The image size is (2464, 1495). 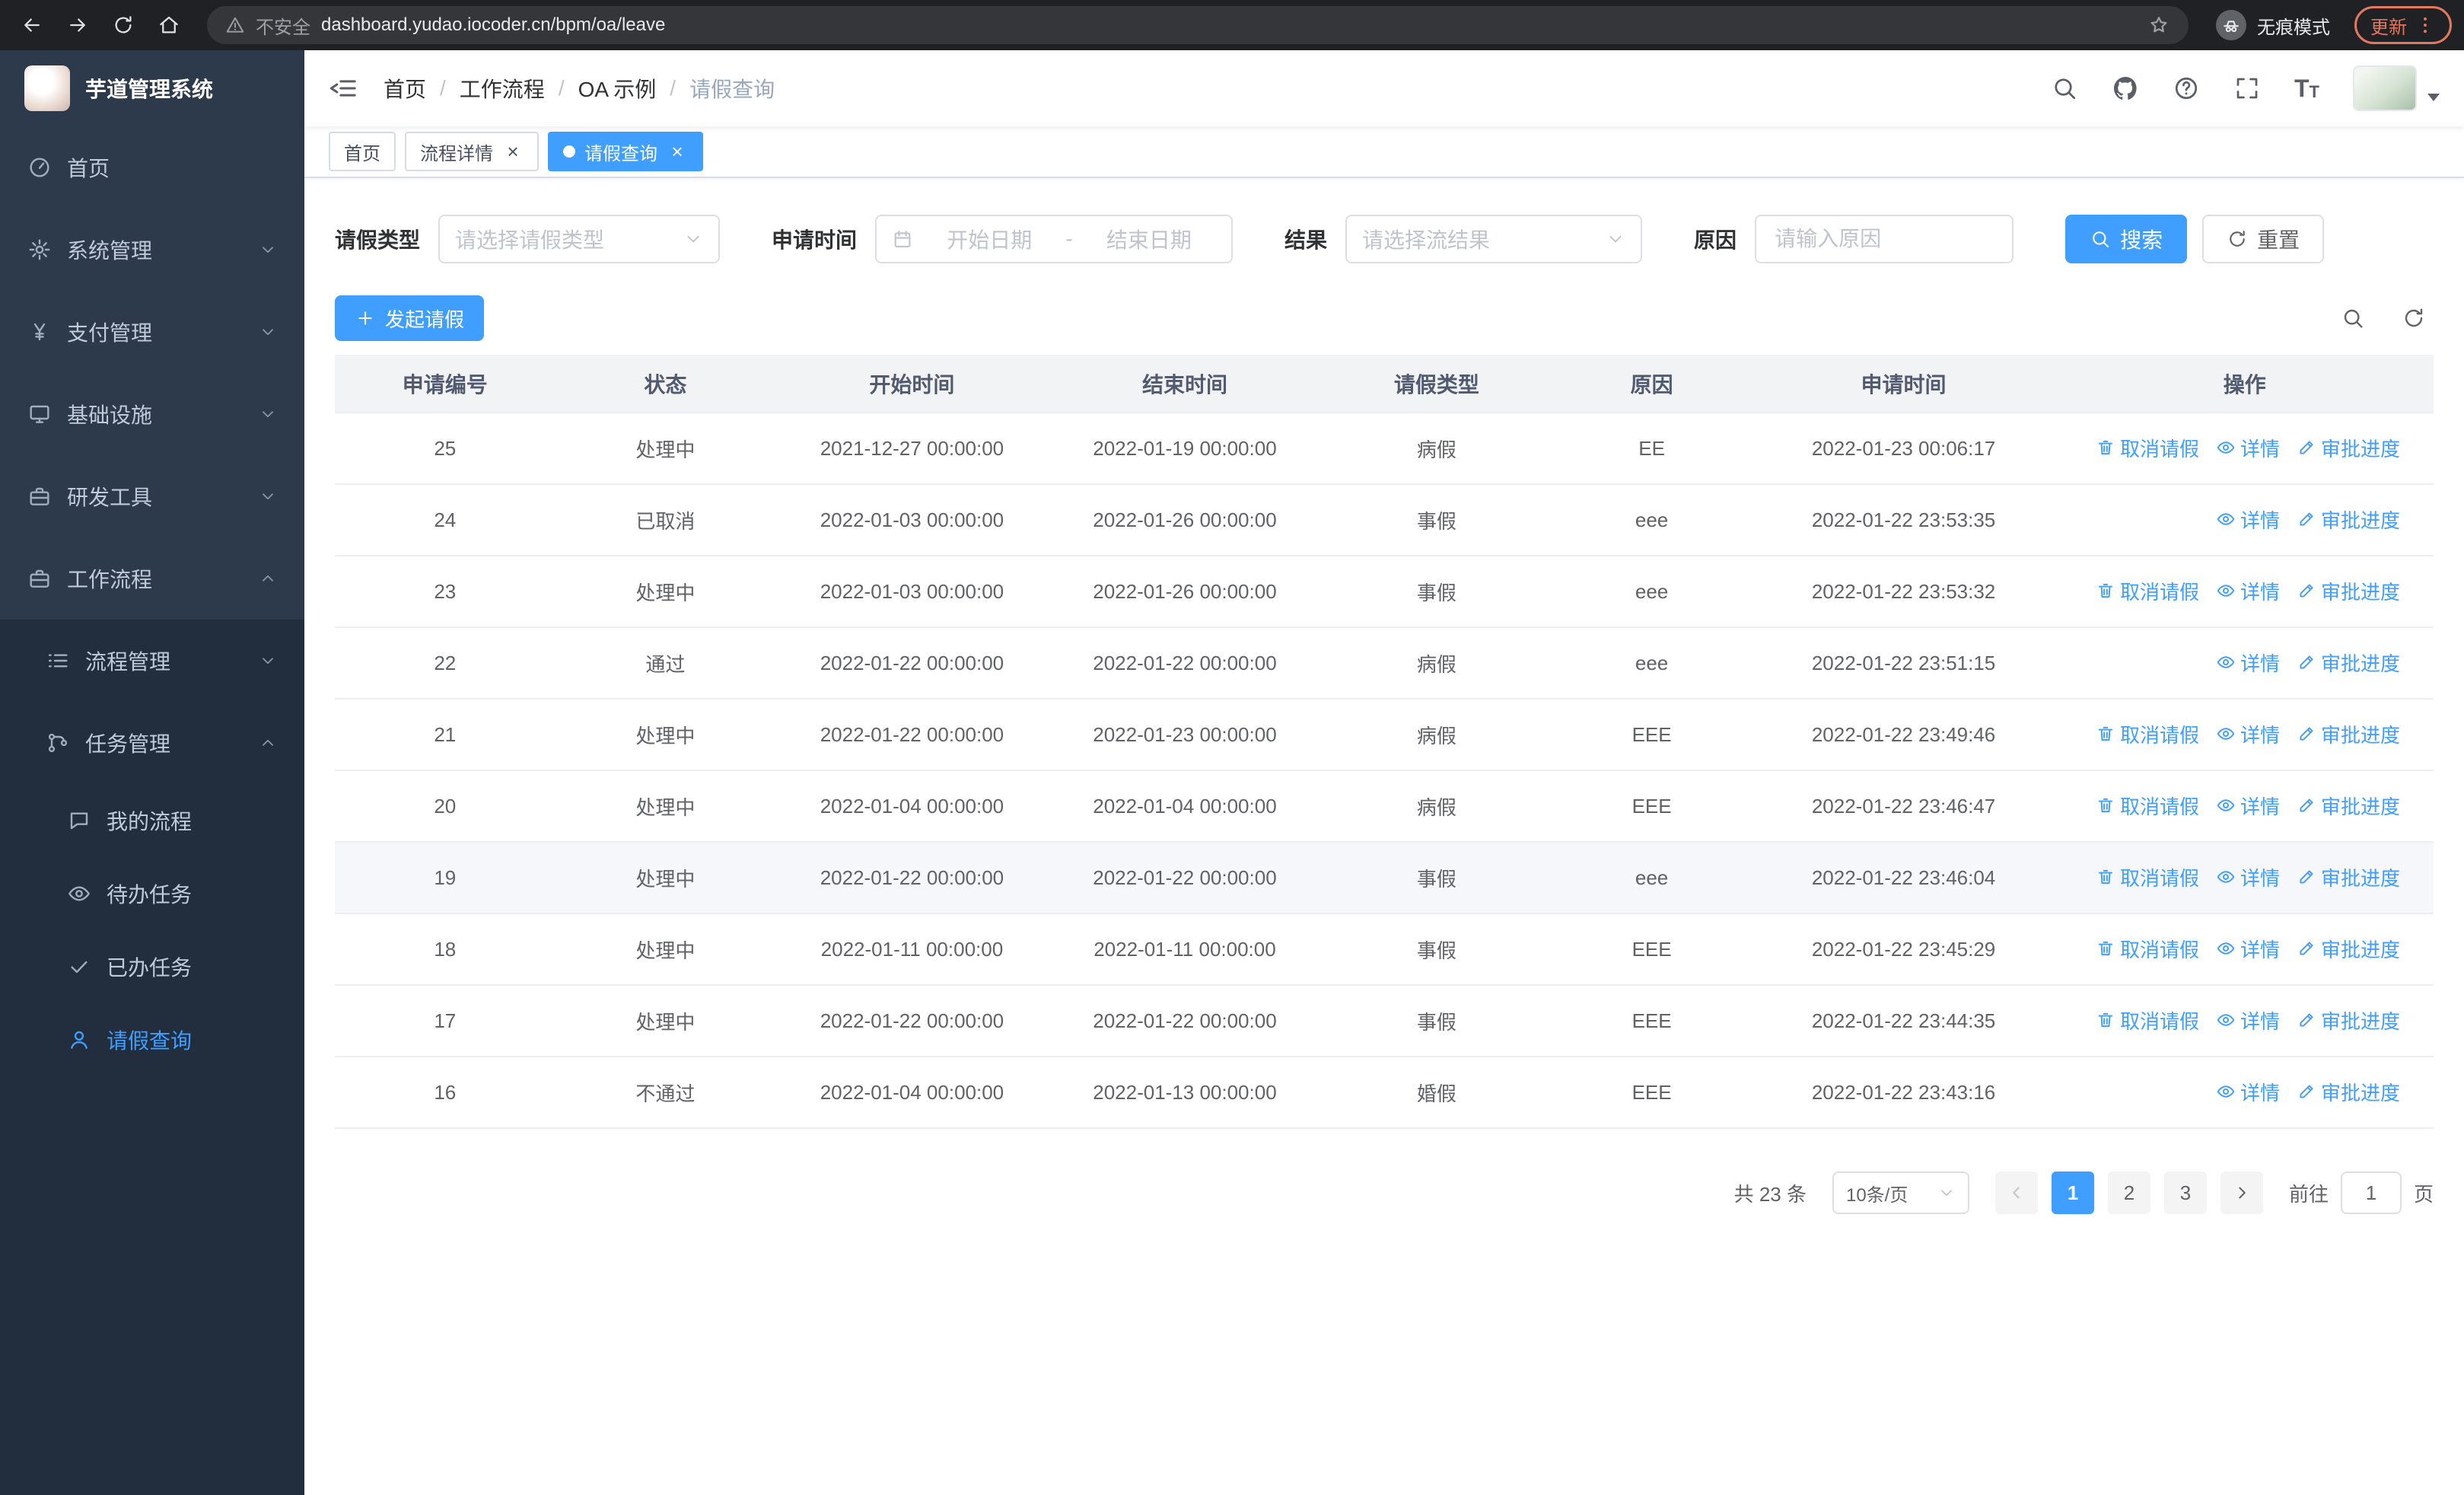 I want to click on sidebar-item-home: 首页, so click(x=152, y=168).